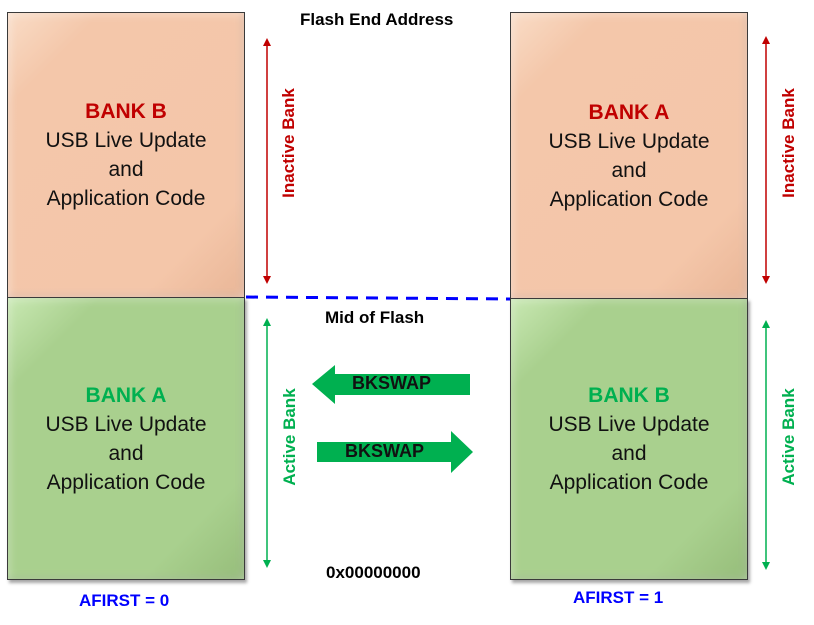 The width and height of the screenshot is (814, 625). I want to click on left-inactive-bank-label: Inactive Bank, so click(288, 143).